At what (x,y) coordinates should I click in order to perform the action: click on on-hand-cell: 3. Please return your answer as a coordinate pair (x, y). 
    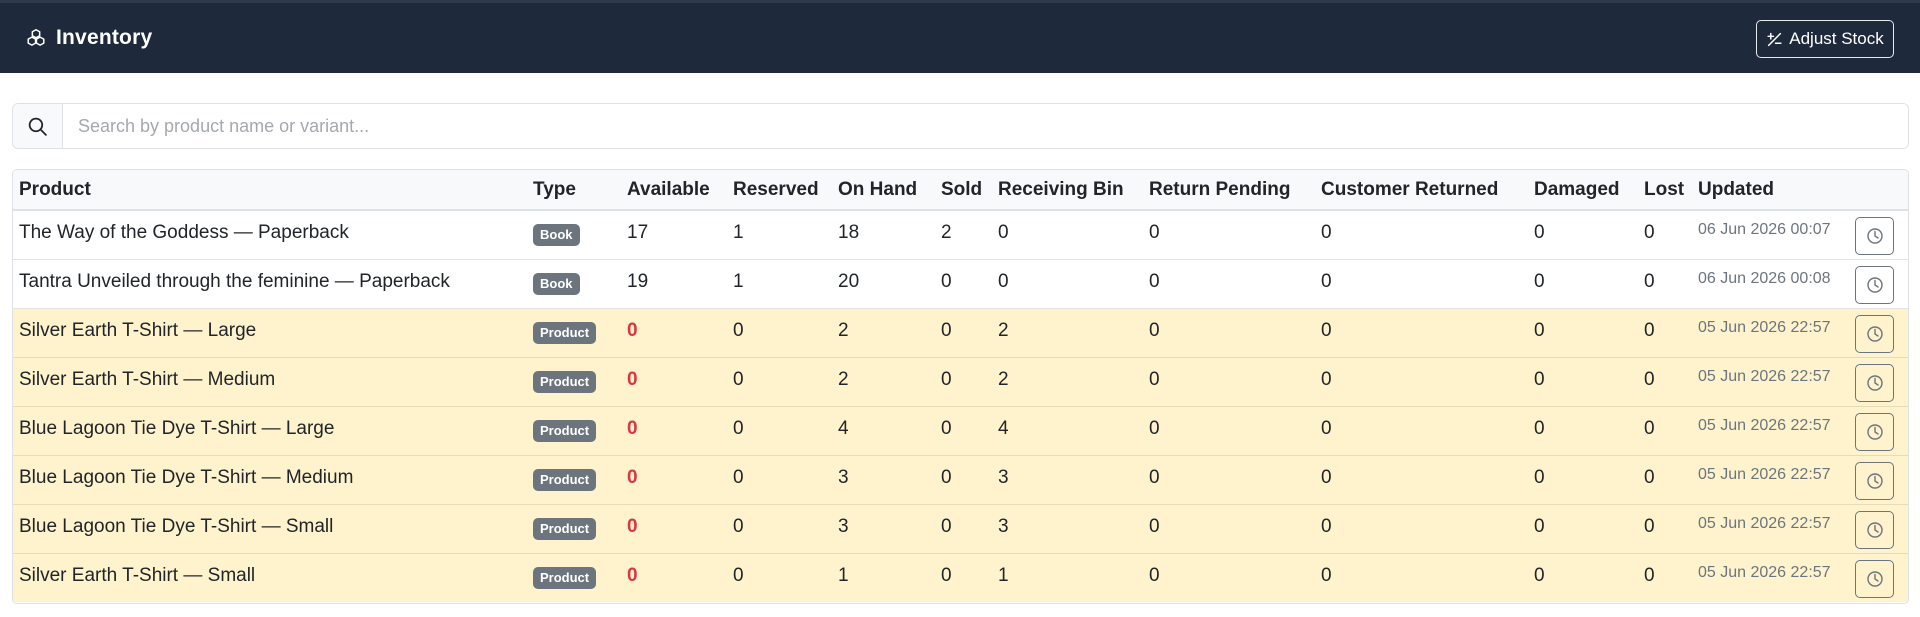
    Looking at the image, I should click on (883, 480).